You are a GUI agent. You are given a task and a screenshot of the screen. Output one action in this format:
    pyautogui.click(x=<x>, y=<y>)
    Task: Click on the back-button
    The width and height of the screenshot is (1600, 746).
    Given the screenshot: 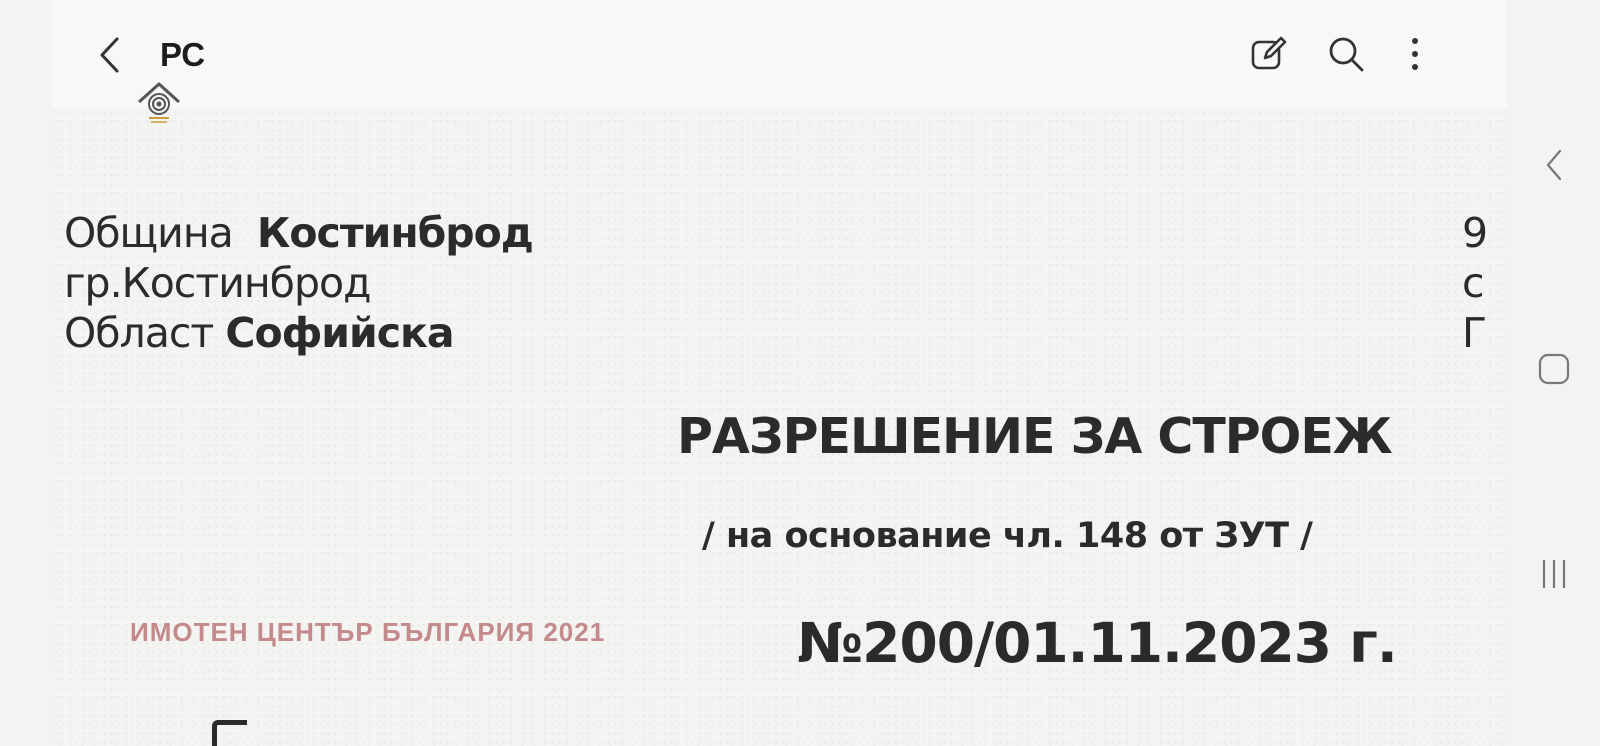 What is the action you would take?
    pyautogui.click(x=110, y=55)
    